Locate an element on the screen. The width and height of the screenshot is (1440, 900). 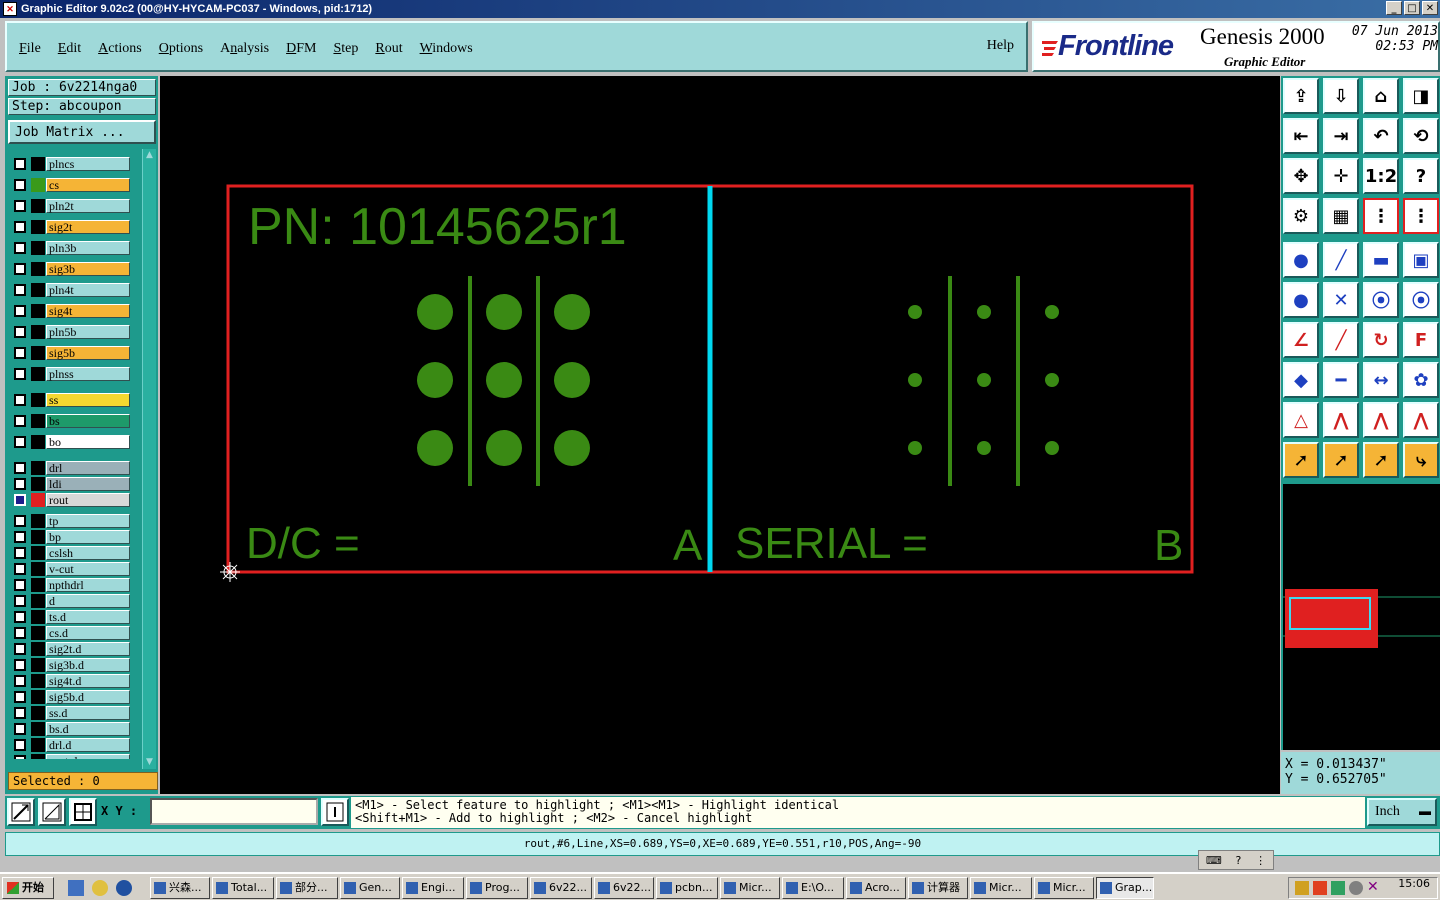
layer-row-ldi: ldi is located at coordinates (72, 484).